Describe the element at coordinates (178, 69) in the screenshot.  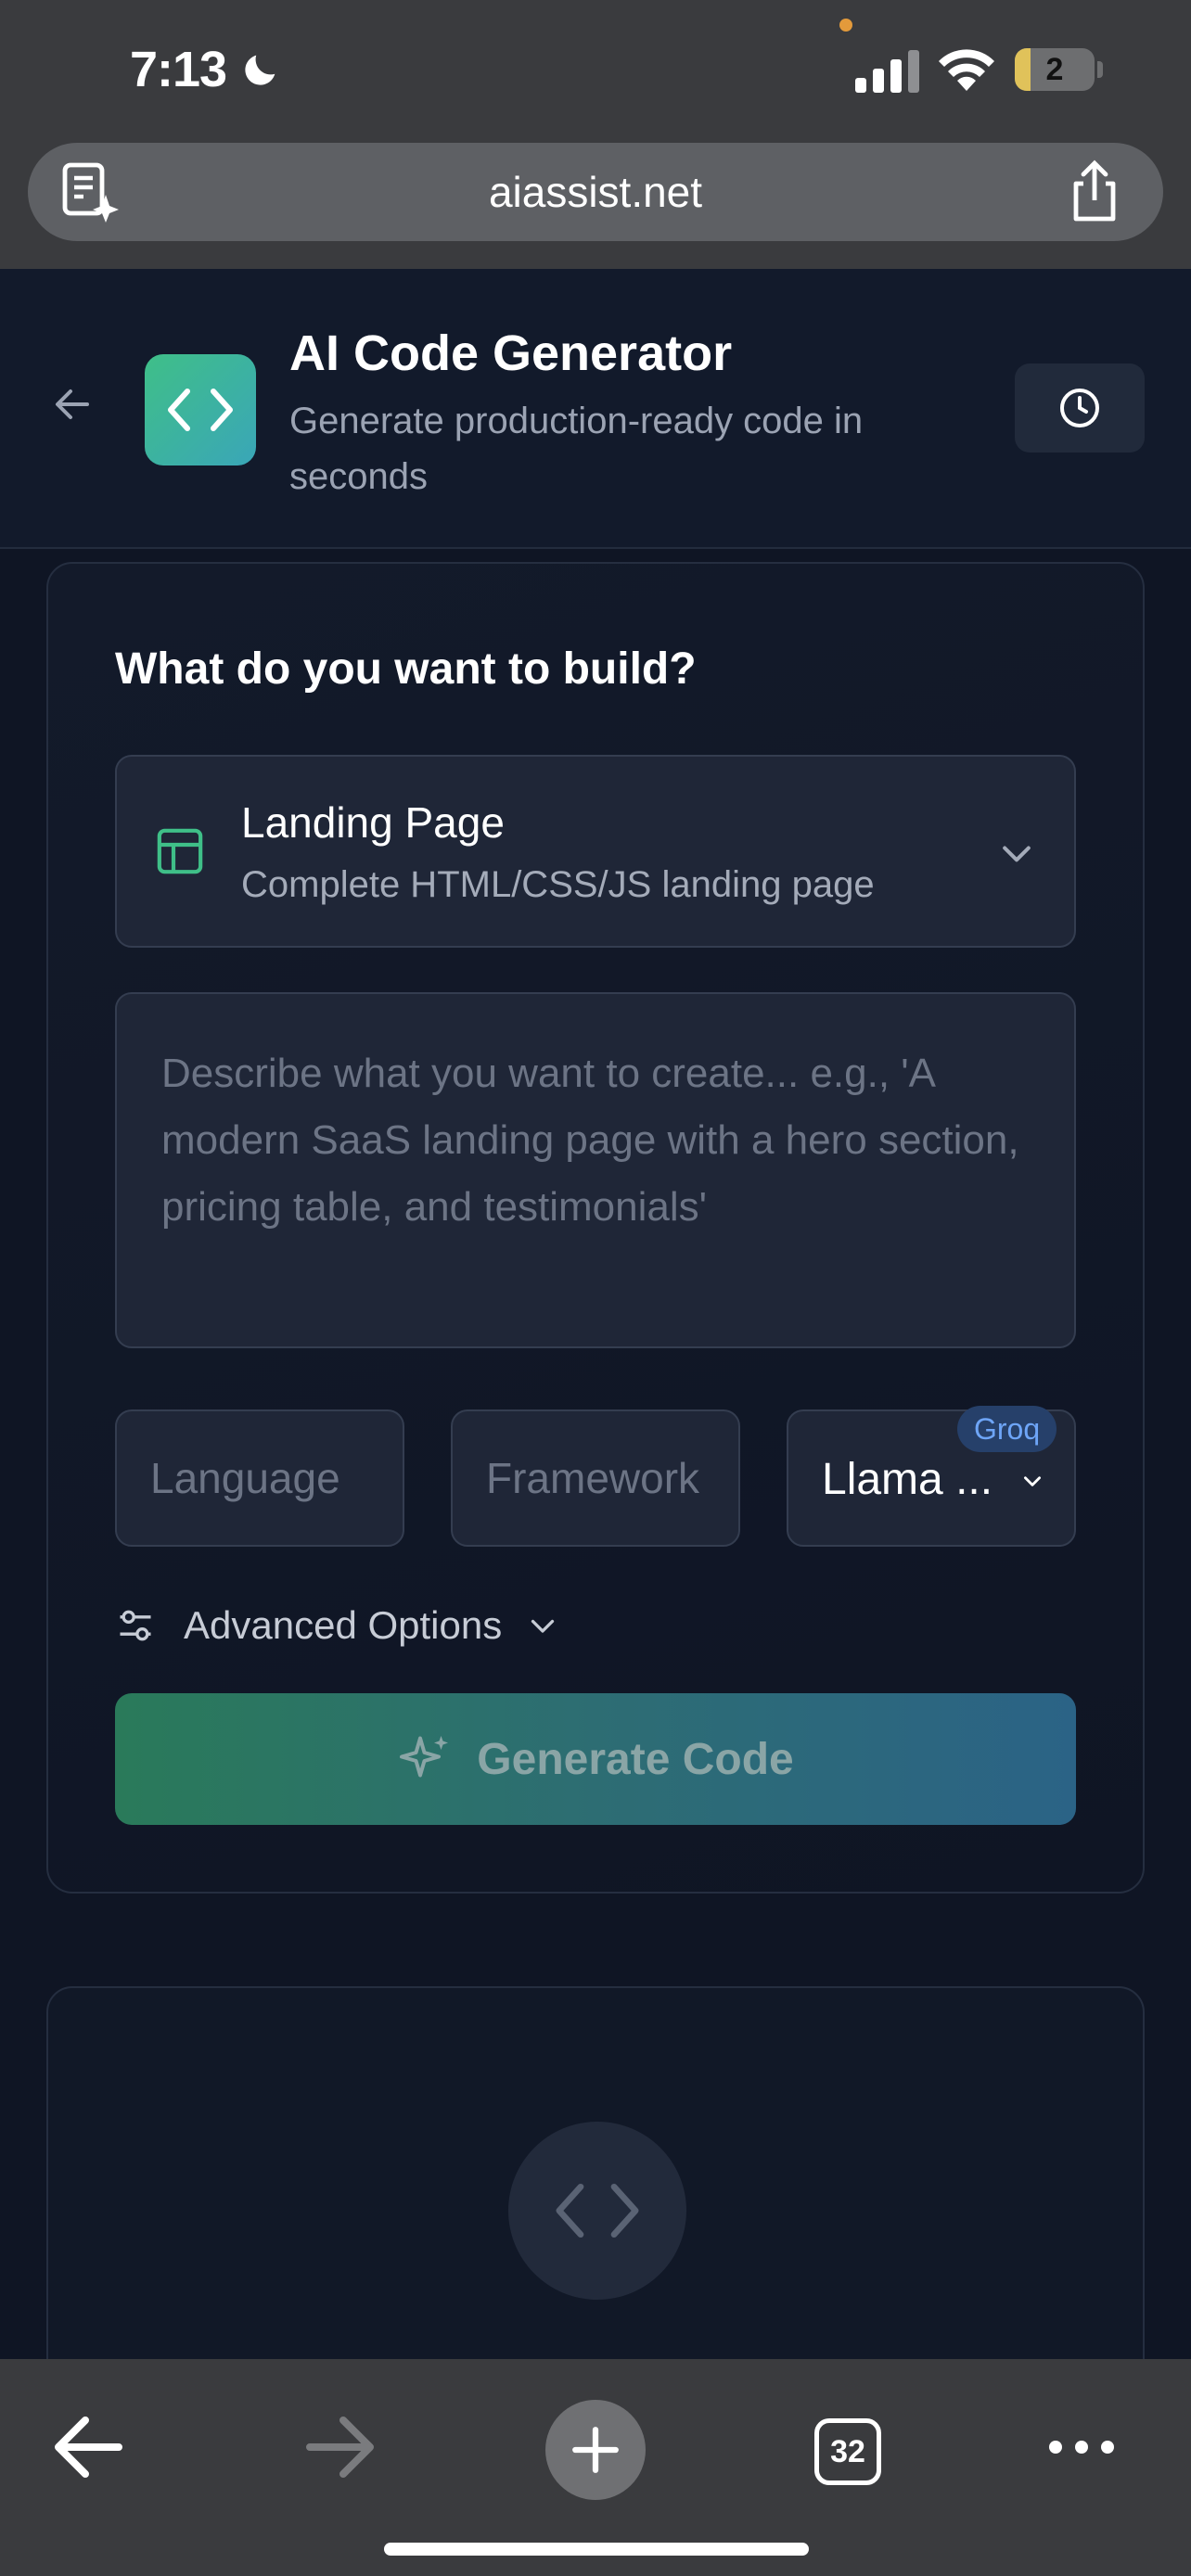
I see `status-time: 7:13` at that location.